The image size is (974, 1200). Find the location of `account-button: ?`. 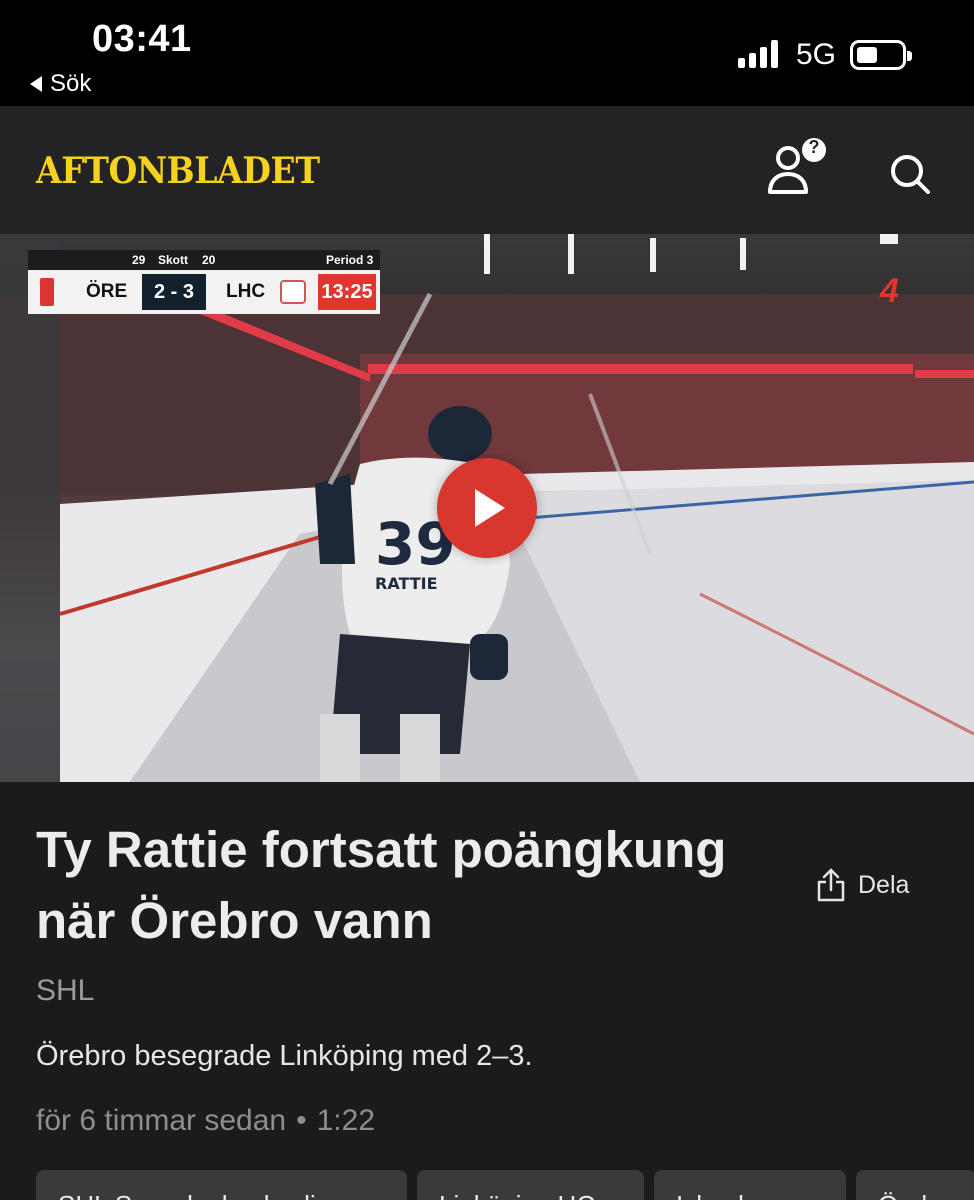

account-button: ? is located at coordinates (797, 169).